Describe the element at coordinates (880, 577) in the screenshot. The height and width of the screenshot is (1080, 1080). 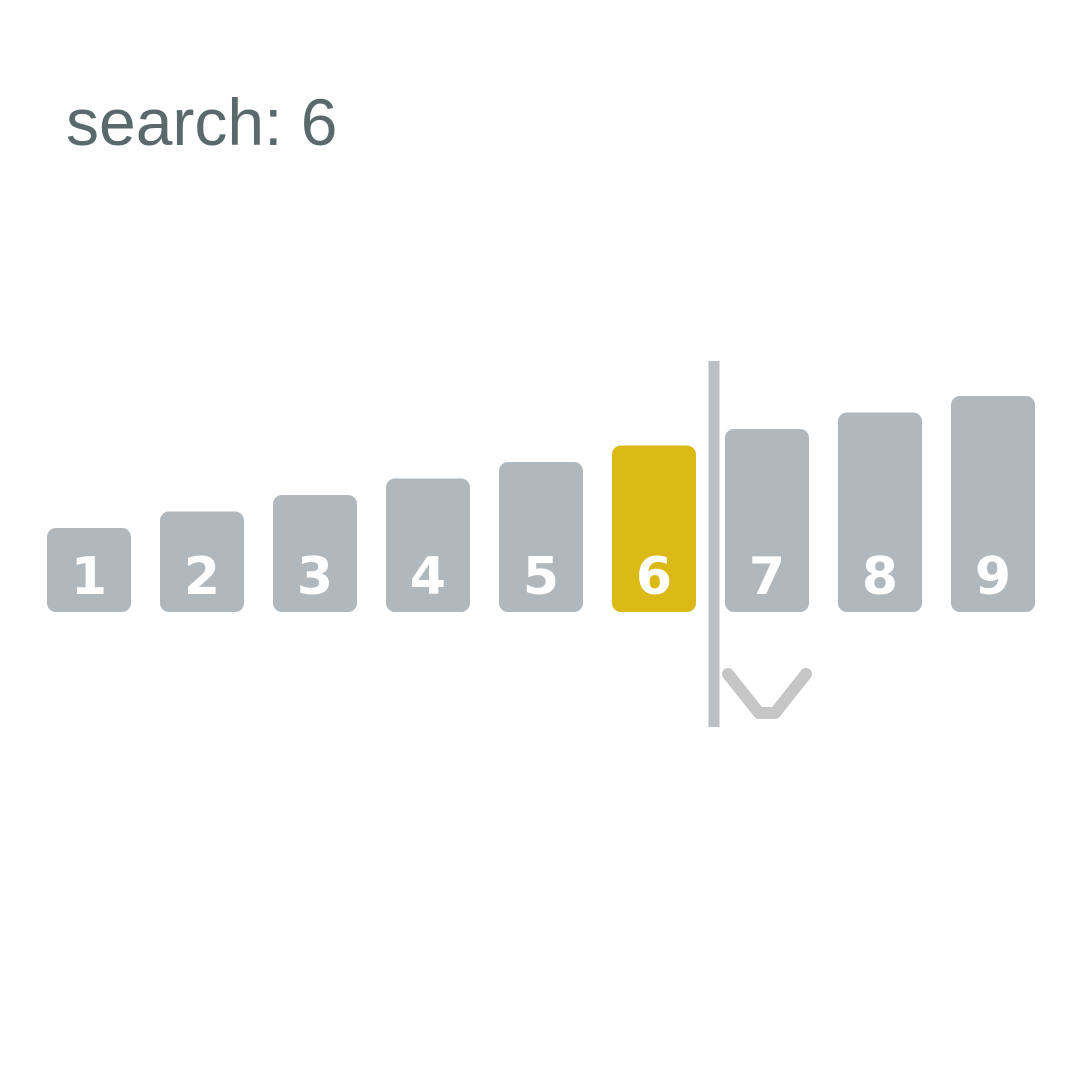
I see `array-bar-label: 8` at that location.